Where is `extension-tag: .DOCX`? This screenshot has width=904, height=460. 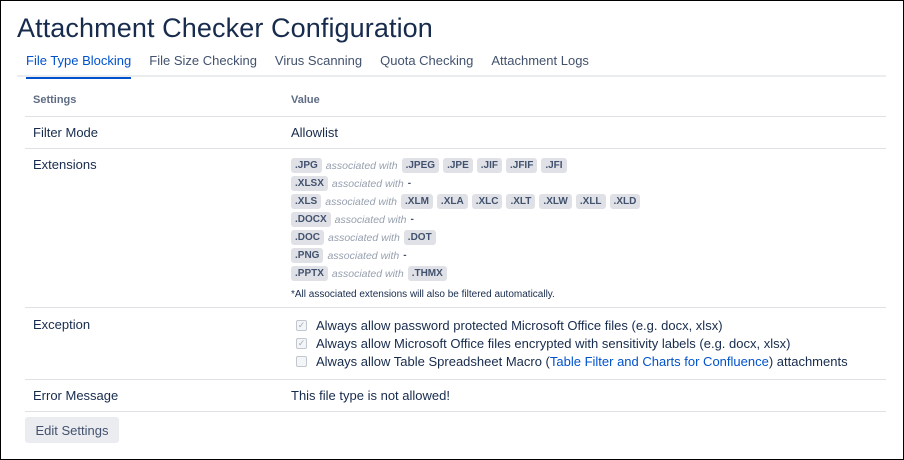 extension-tag: .DOCX is located at coordinates (311, 219).